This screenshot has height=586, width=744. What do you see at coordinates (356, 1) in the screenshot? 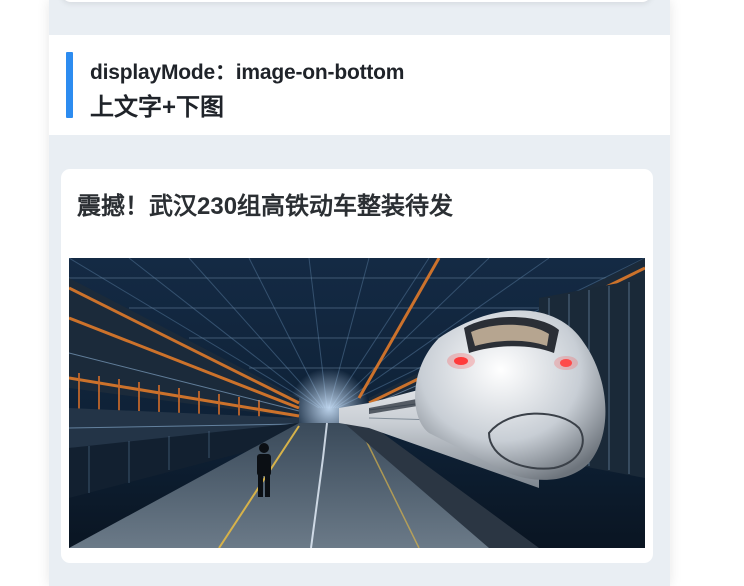
I see `previous-card` at bounding box center [356, 1].